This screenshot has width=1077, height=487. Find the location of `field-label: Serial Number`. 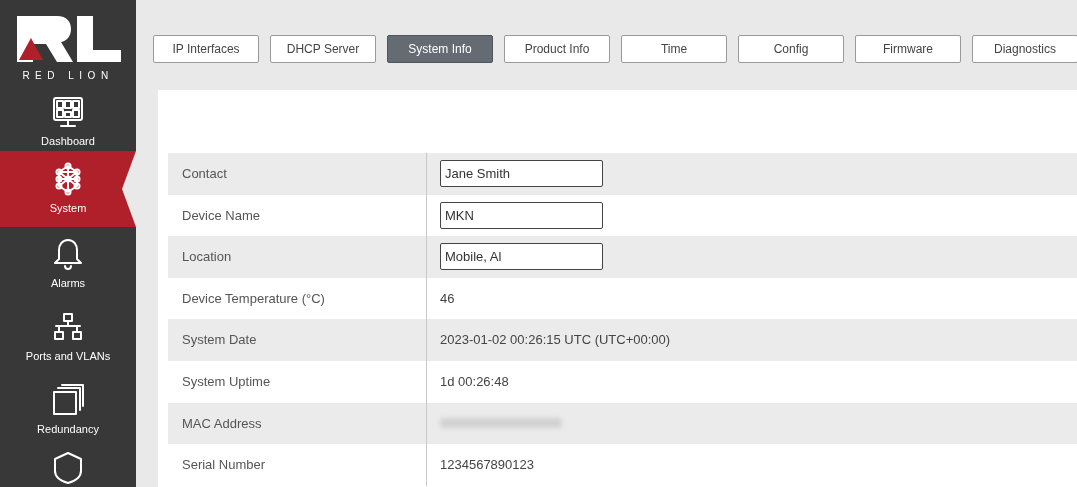

field-label: Serial Number is located at coordinates (224, 465).